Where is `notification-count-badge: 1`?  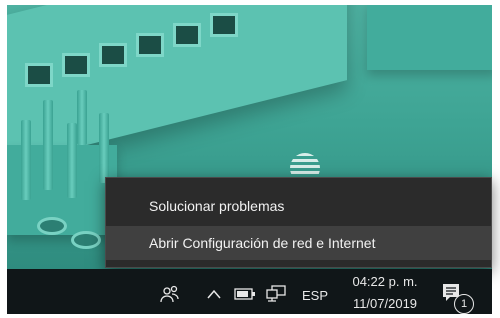
notification-count-badge: 1 is located at coordinates (464, 304).